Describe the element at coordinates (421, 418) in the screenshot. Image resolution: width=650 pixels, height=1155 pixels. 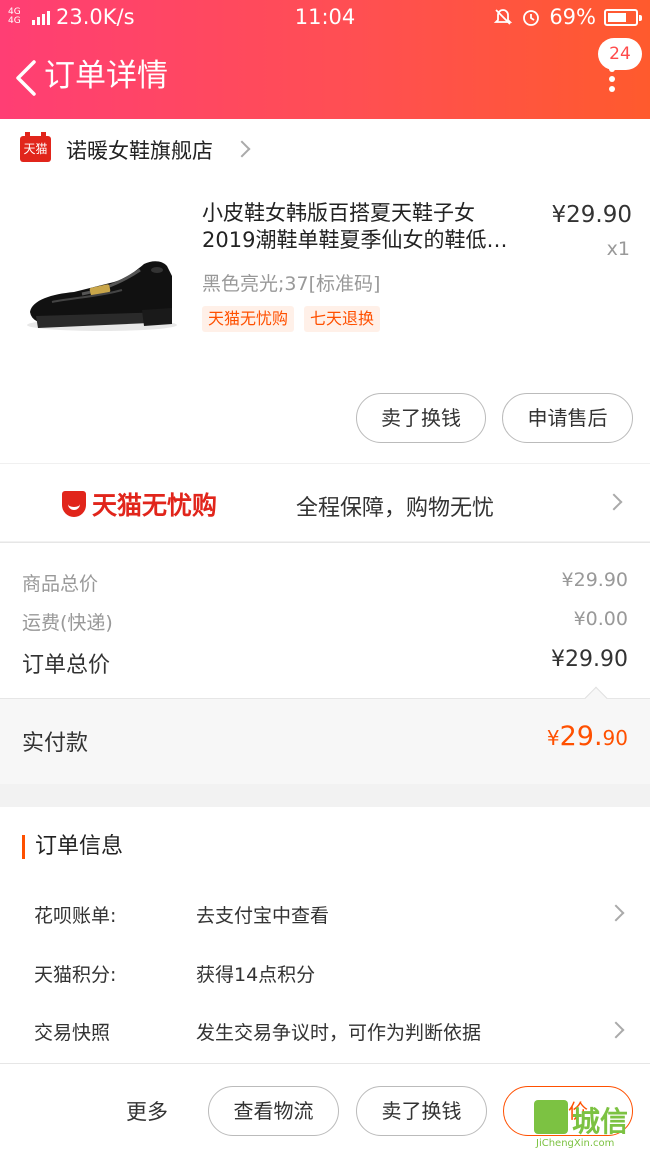
I see `resell-button: 卖了换钱` at that location.